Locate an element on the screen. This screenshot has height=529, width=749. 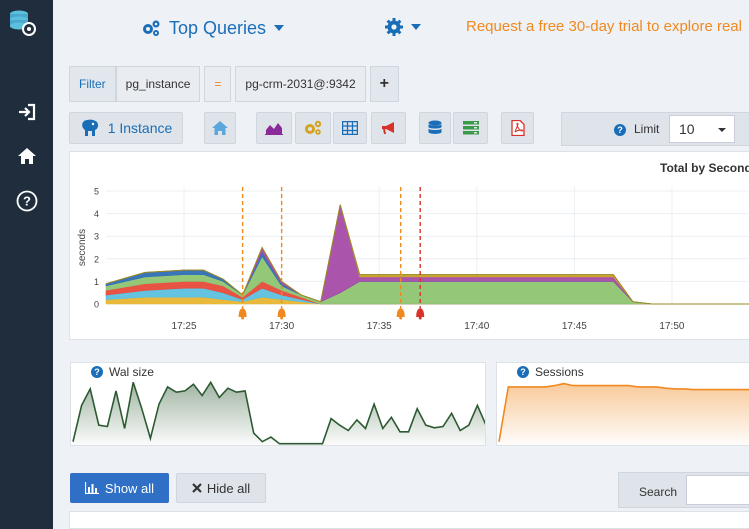
instance-selector-button: 1 Instance is located at coordinates (126, 128).